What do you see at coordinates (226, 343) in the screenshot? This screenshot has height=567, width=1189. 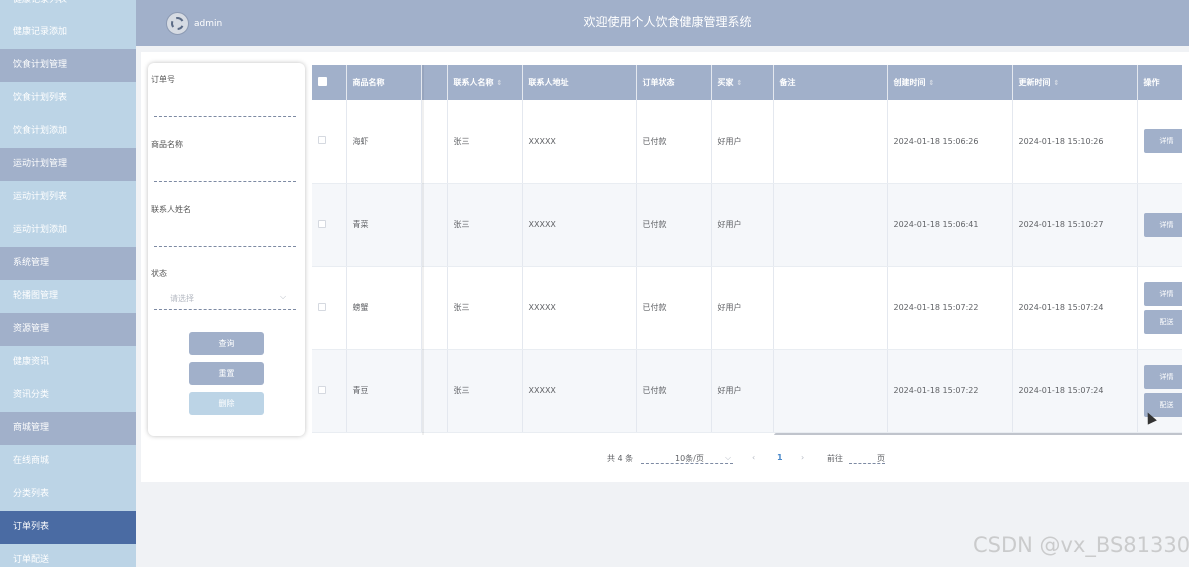 I see `query-button: 查询` at bounding box center [226, 343].